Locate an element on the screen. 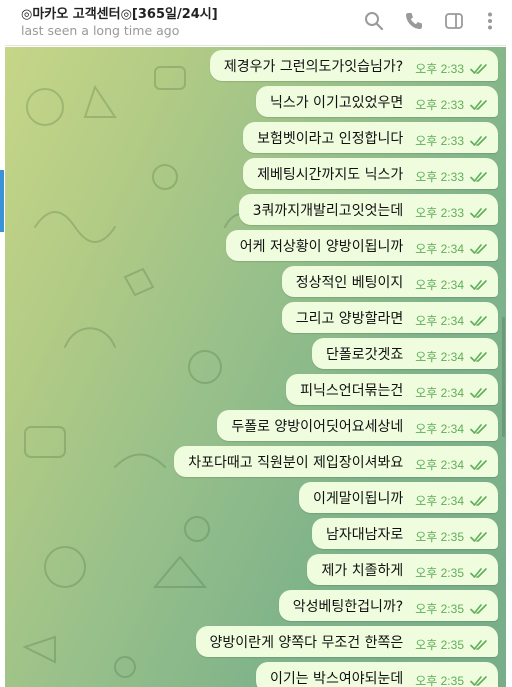 This screenshot has width=512, height=687. message-text: 차포다때고 직원분이 제입장이셔봐요 is located at coordinates (296, 462).